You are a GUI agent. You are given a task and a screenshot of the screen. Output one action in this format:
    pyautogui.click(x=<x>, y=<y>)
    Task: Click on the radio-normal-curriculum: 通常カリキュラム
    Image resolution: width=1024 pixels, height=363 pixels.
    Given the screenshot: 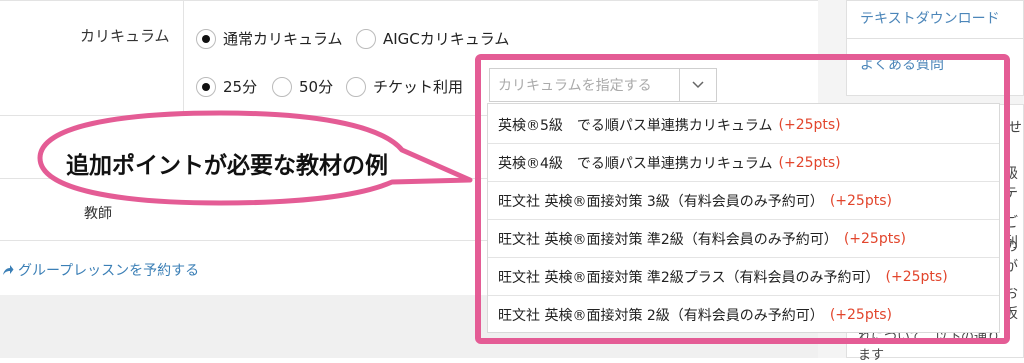 What is the action you would take?
    pyautogui.click(x=269, y=38)
    